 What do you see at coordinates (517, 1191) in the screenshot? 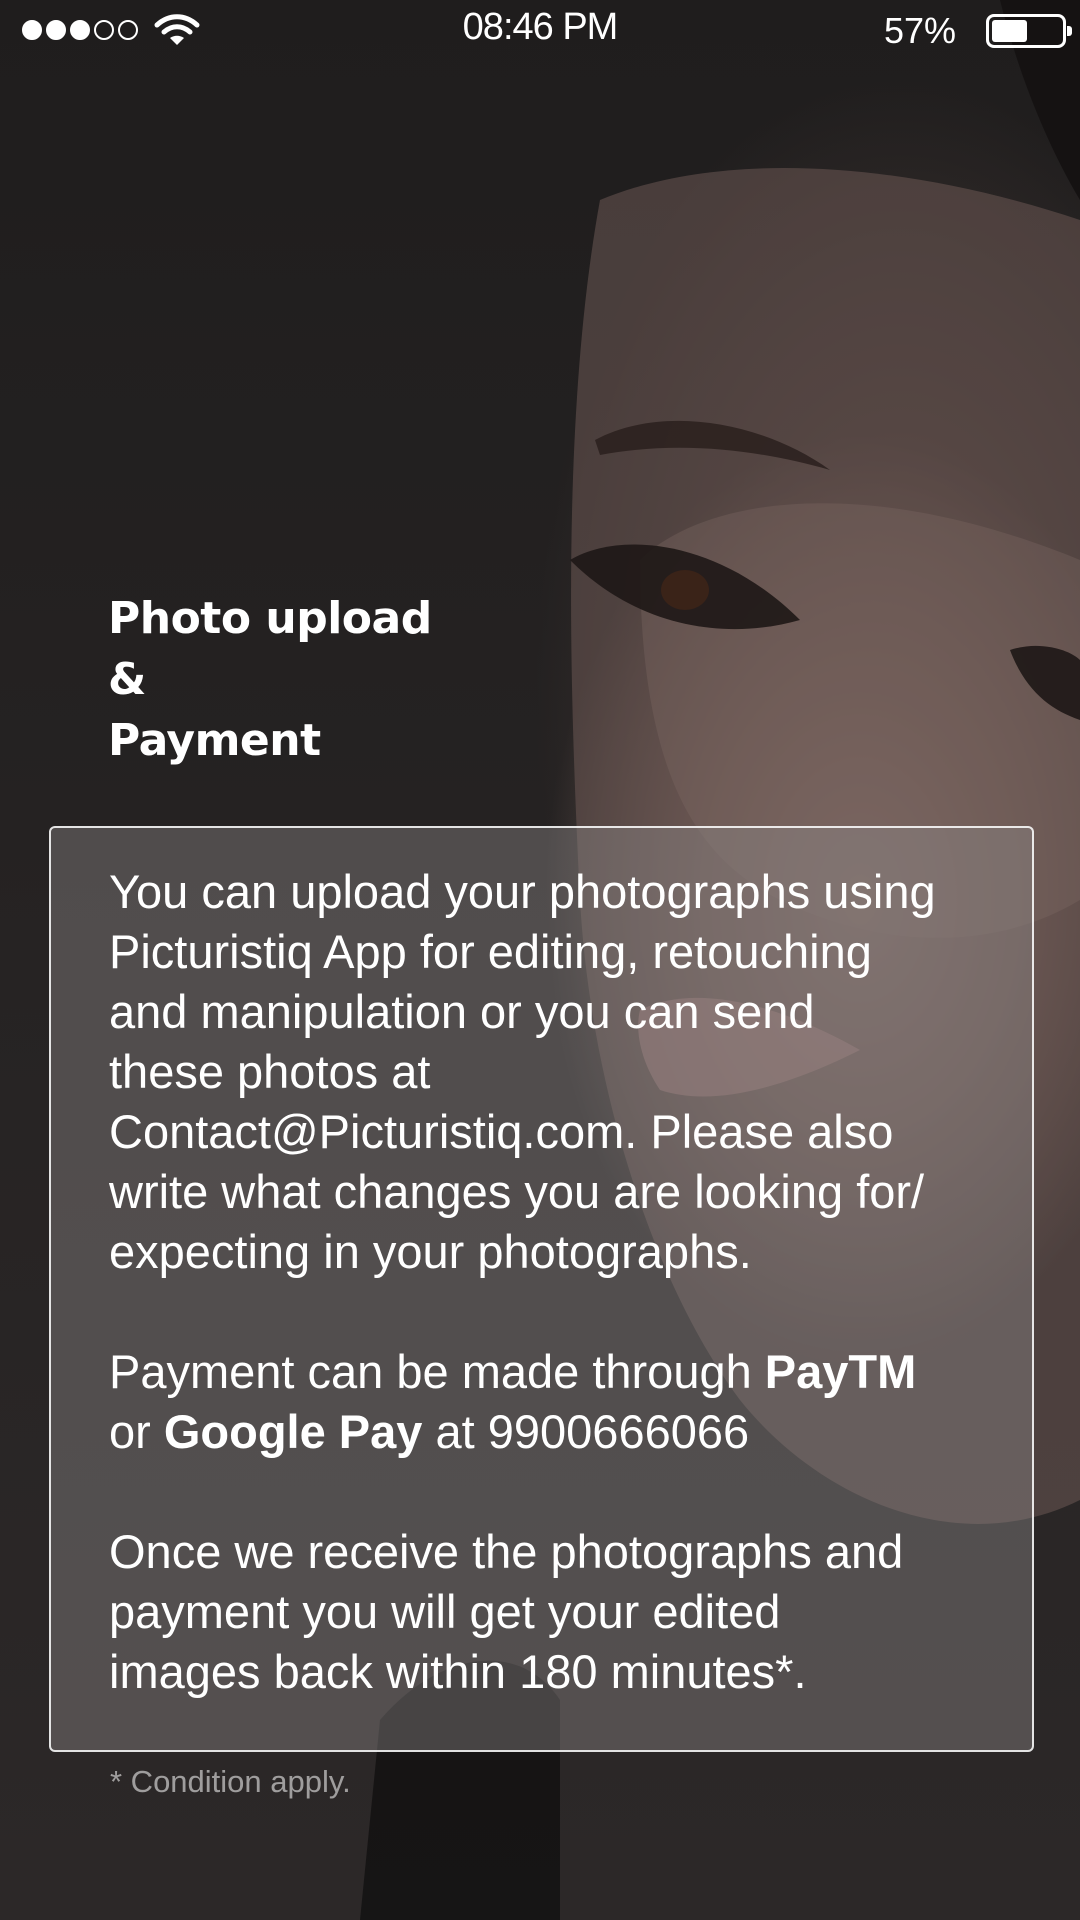
I see `upload-line: write what changes you are looking for/` at bounding box center [517, 1191].